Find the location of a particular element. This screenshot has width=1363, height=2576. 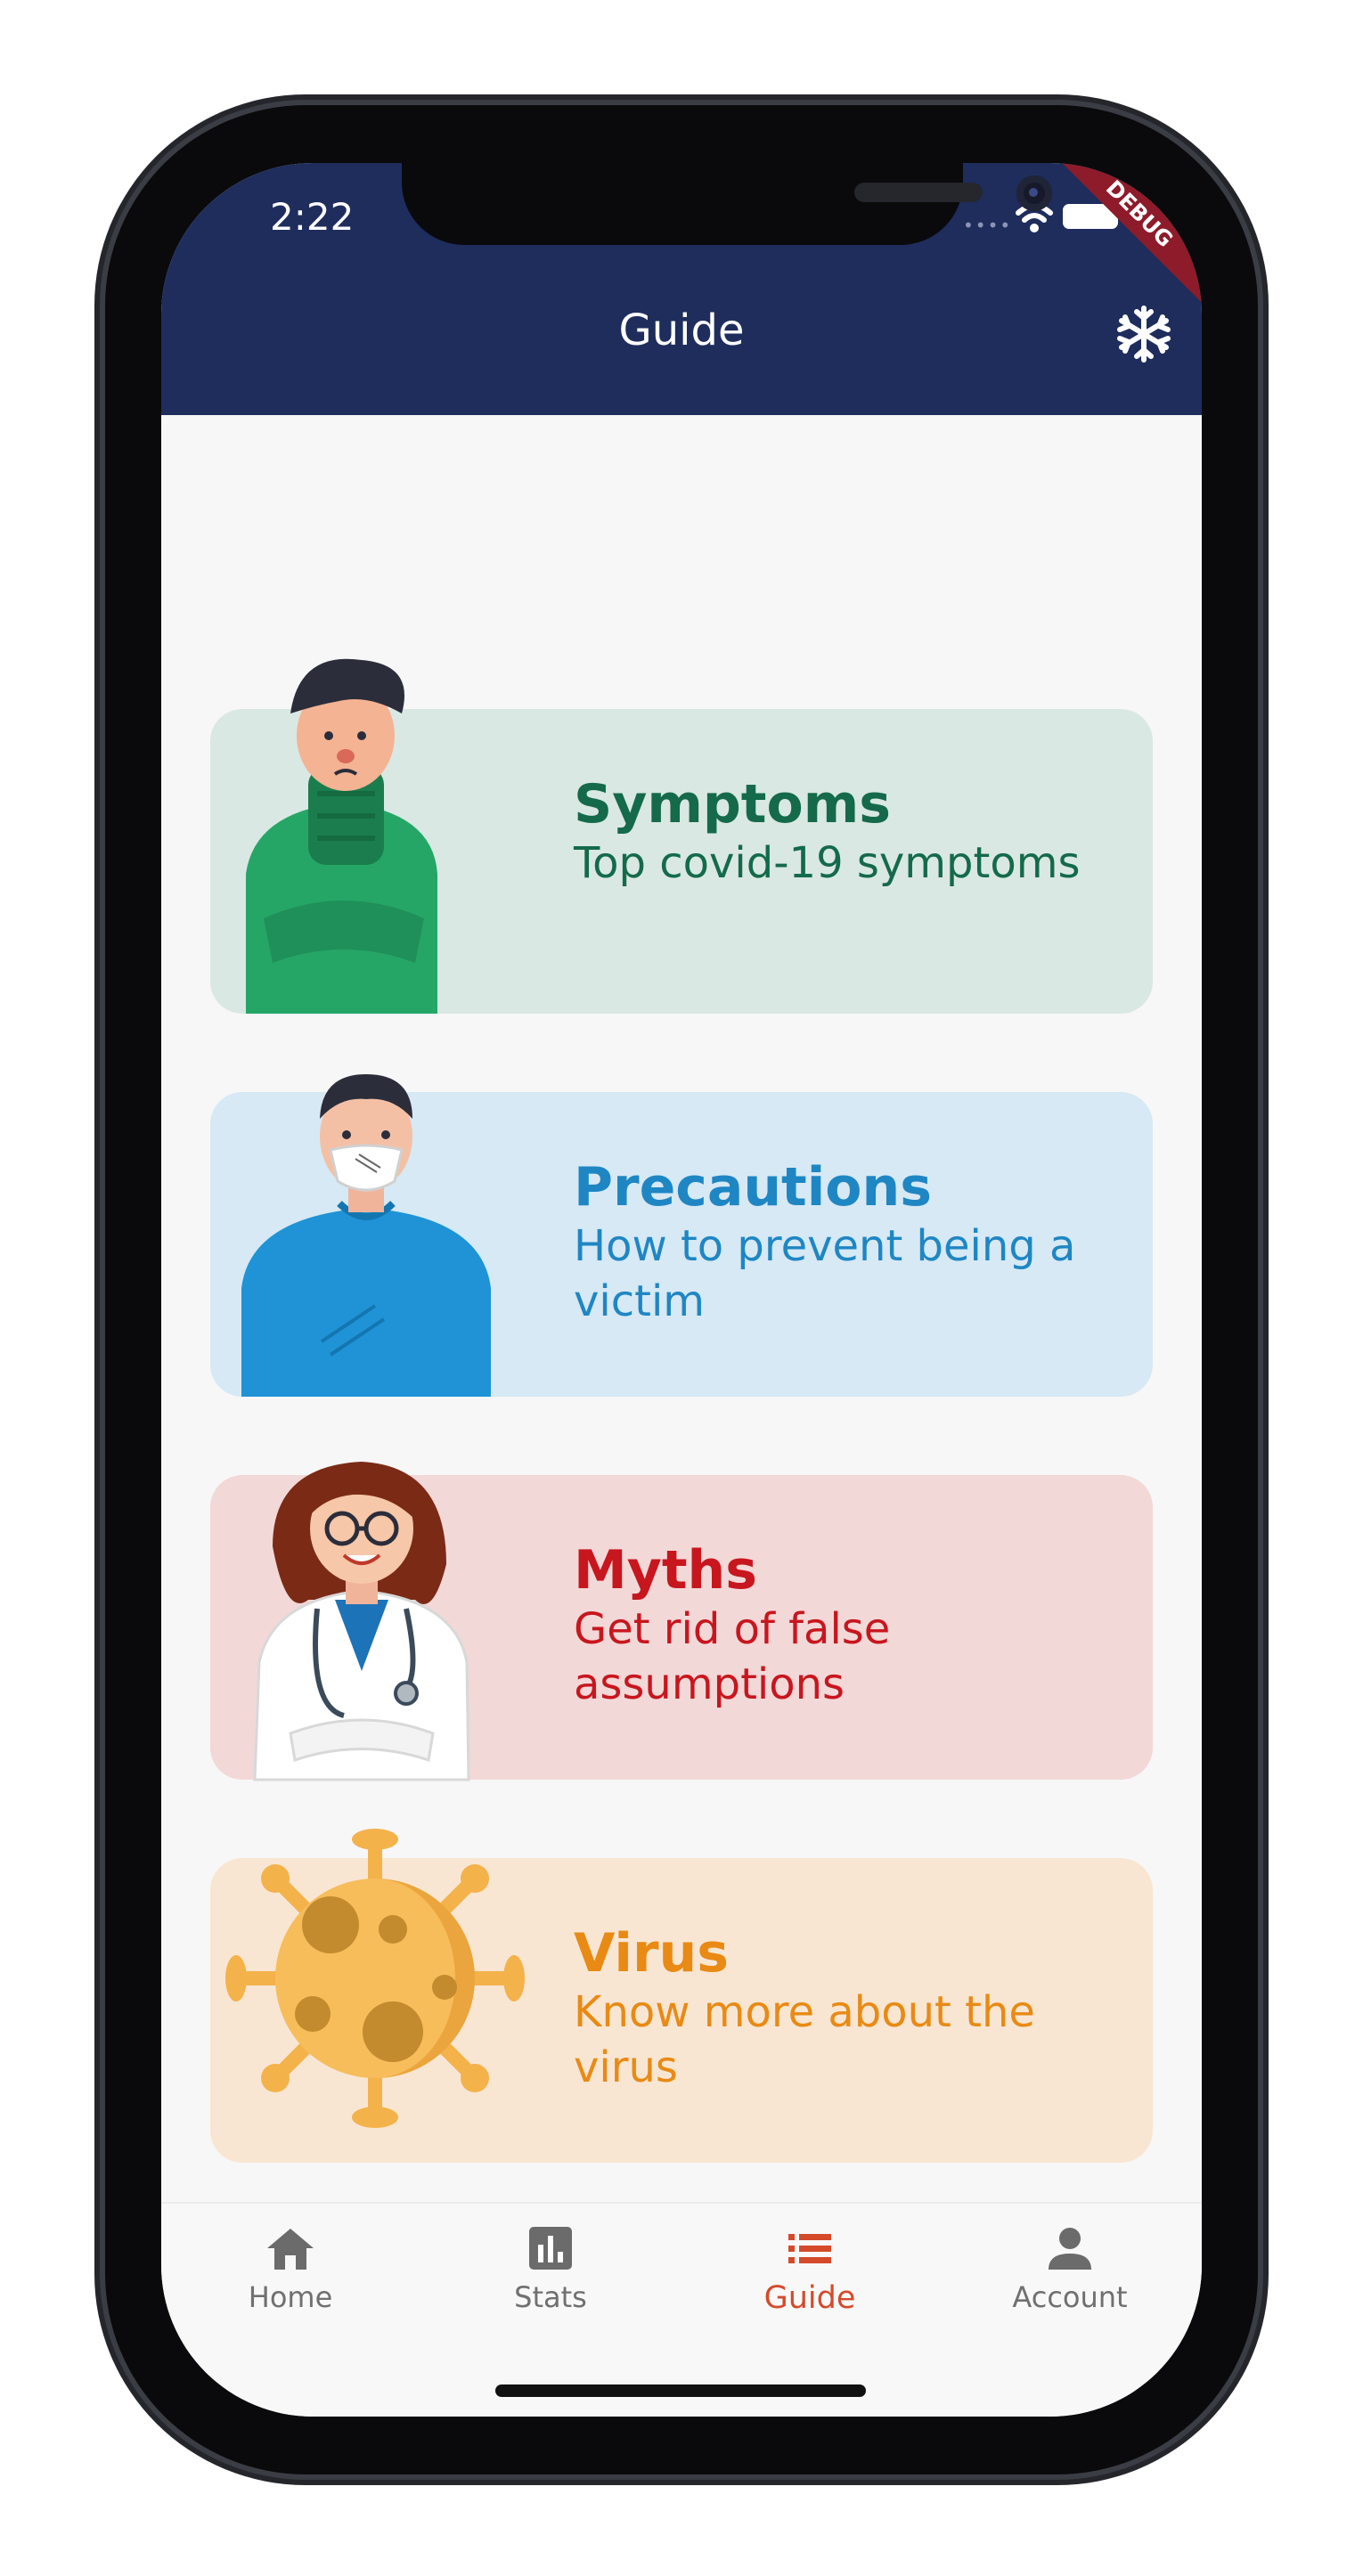

home-indicator is located at coordinates (681, 2391).